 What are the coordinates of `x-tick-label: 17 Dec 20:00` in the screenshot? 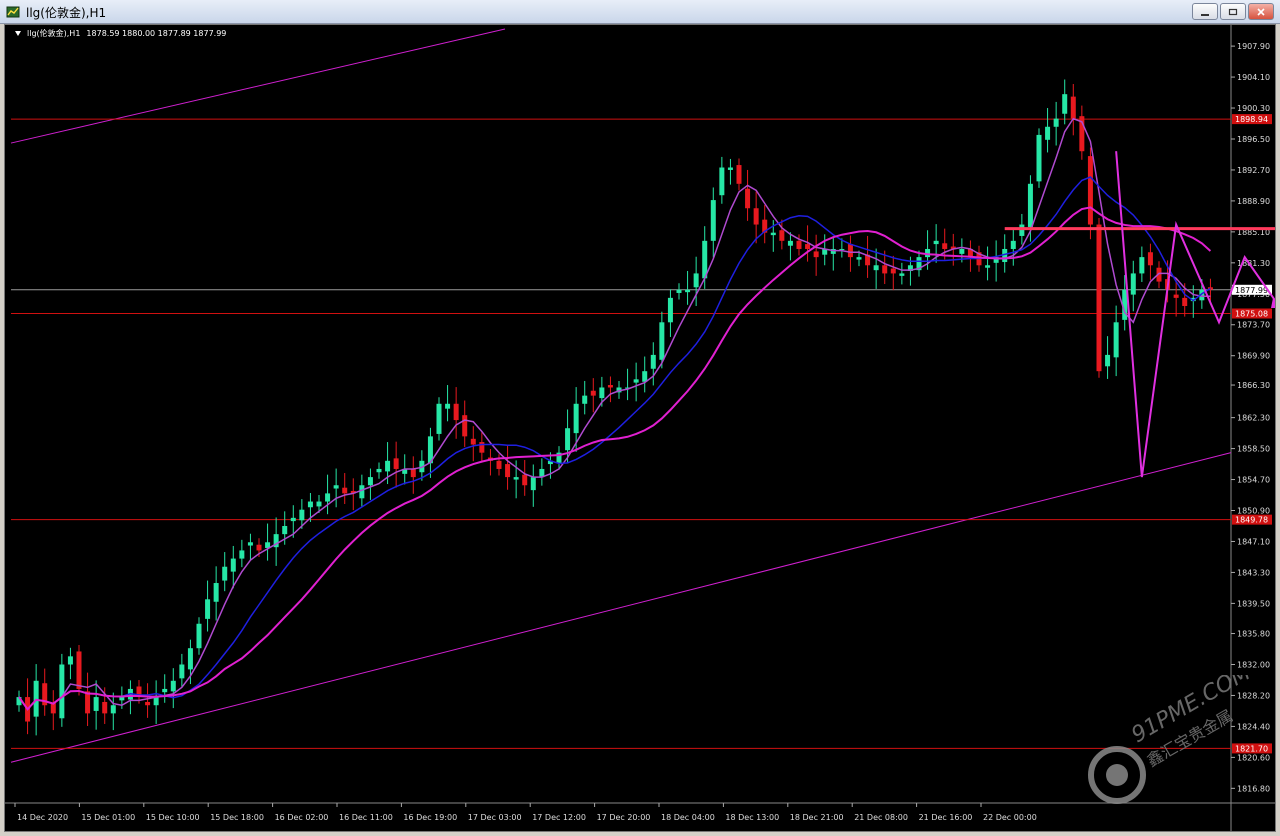 It's located at (624, 817).